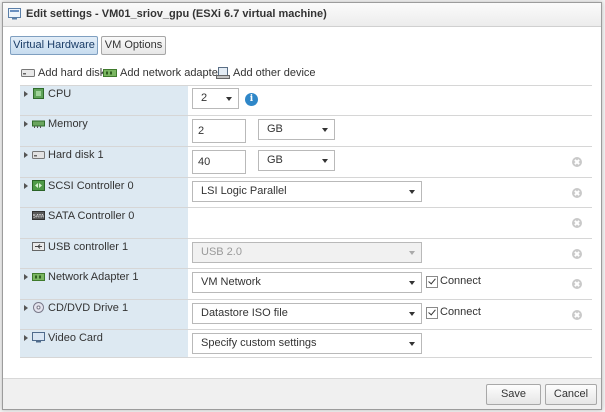  Describe the element at coordinates (460, 281) in the screenshot. I see `network-connect-label: Connect` at that location.